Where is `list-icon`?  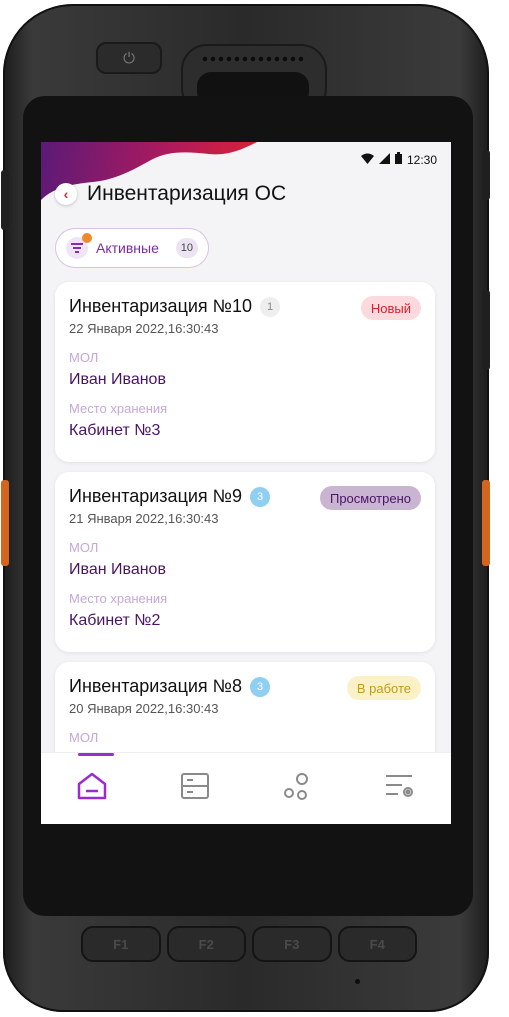 list-icon is located at coordinates (195, 788).